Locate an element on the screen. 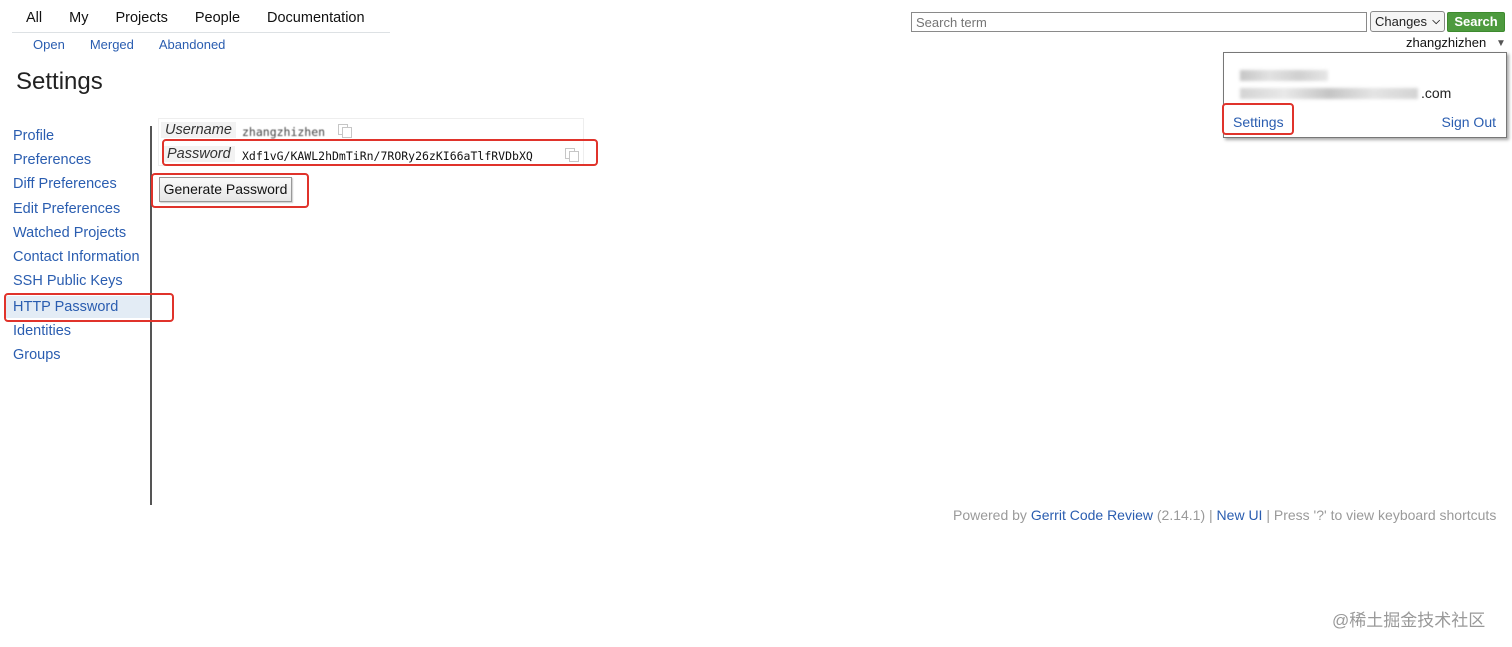  highlight-sidebar-http-password is located at coordinates (89, 307).